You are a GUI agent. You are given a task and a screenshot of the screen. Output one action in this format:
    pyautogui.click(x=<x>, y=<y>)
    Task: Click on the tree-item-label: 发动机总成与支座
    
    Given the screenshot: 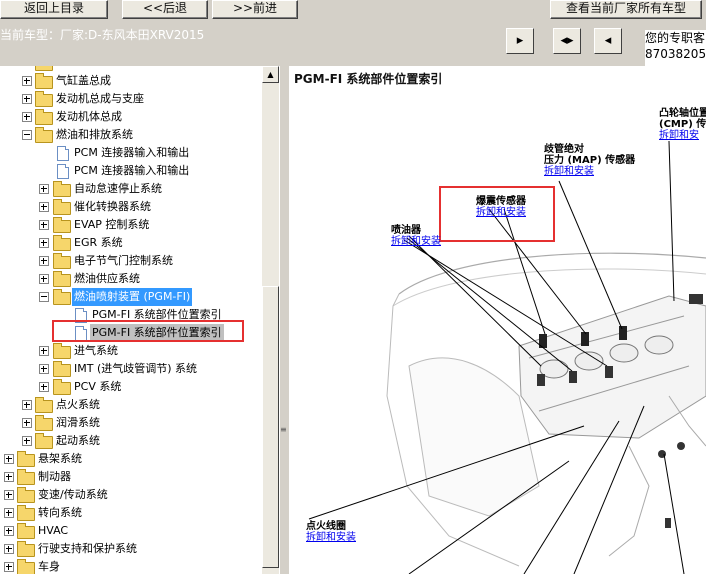 What is the action you would take?
    pyautogui.click(x=100, y=98)
    